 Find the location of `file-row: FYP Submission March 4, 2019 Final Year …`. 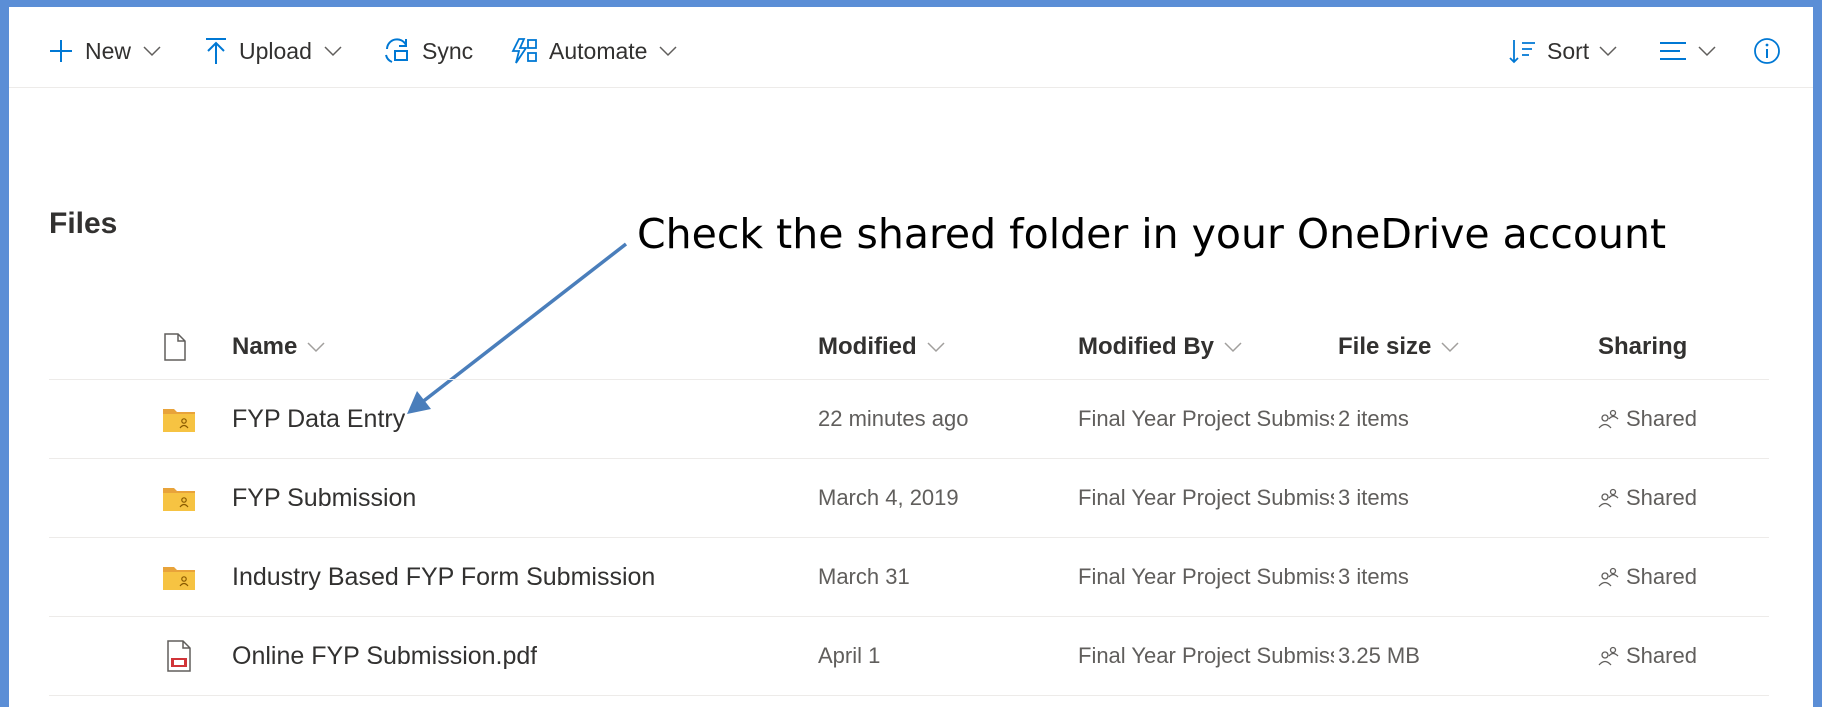

file-row: FYP Submission March 4, 2019 Final Year … is located at coordinates (909, 498).